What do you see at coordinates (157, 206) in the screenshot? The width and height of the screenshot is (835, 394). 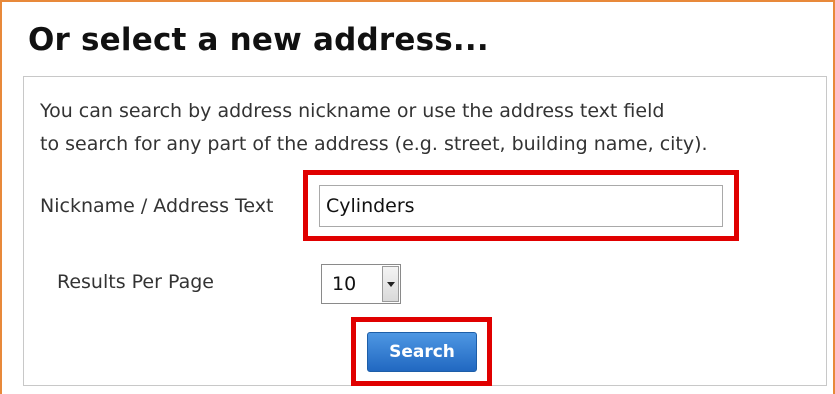 I see `nickname-label: Nickname / Address Text` at bounding box center [157, 206].